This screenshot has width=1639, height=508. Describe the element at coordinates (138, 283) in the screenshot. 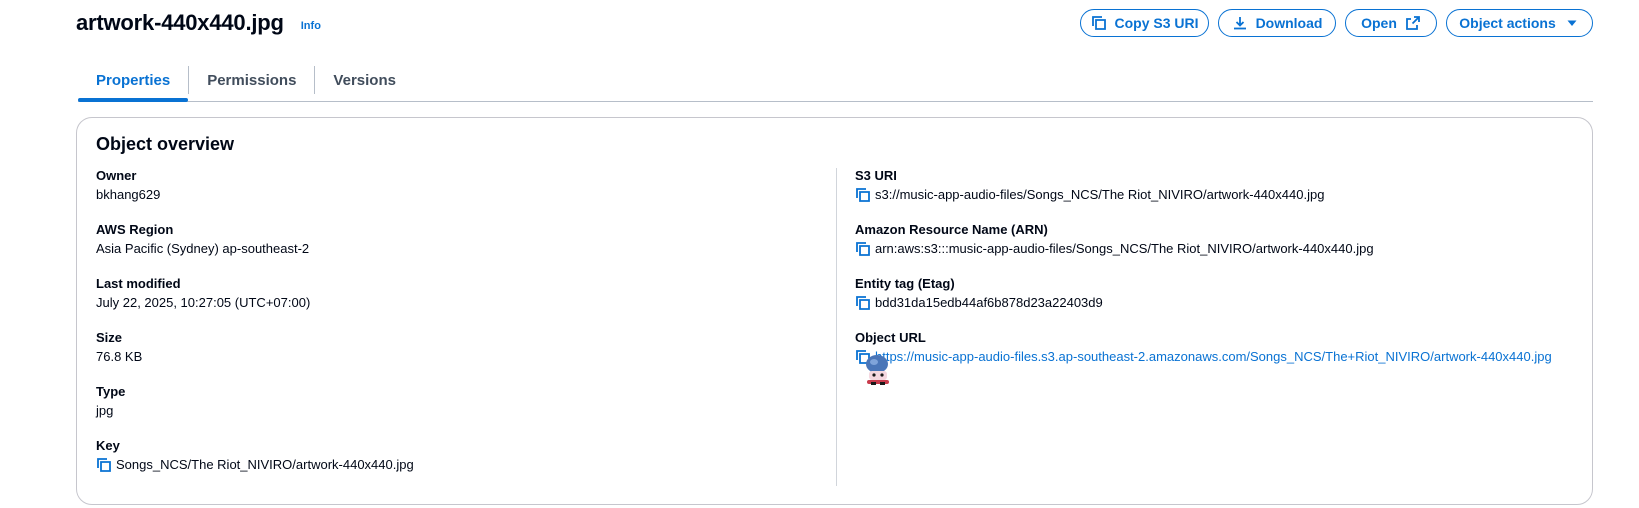

I see `field-label: Last modified` at that location.